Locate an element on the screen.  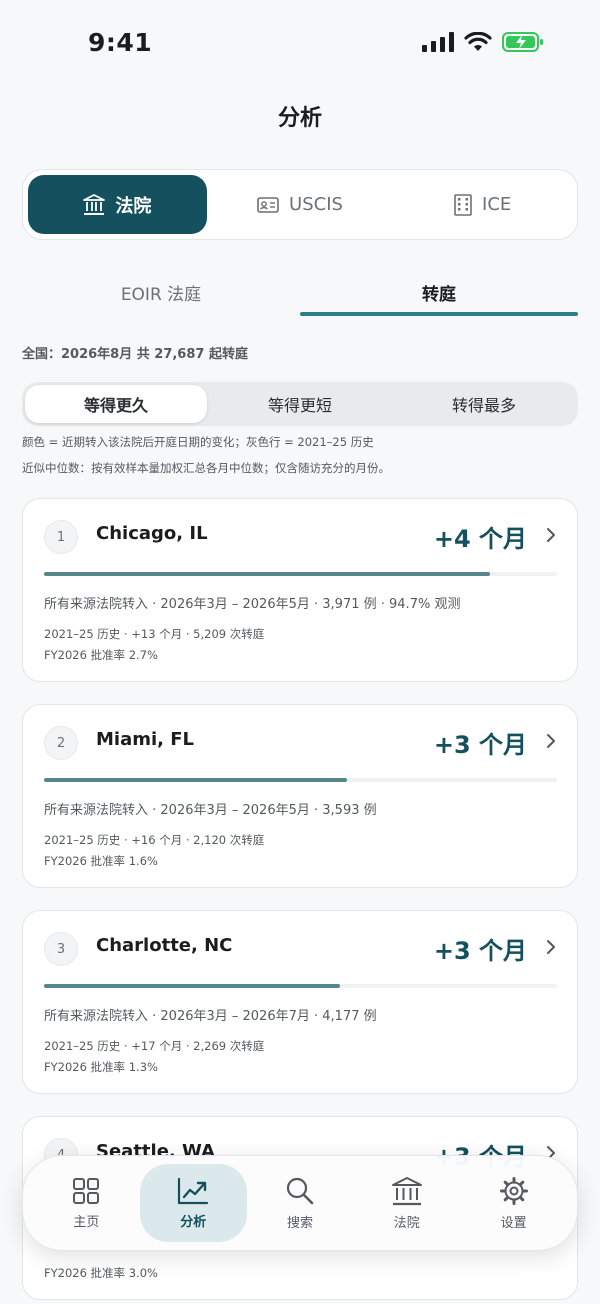
bottom-tab-bar: 主页 分析 搜索 法院 设置 is located at coordinates (300, 1203).